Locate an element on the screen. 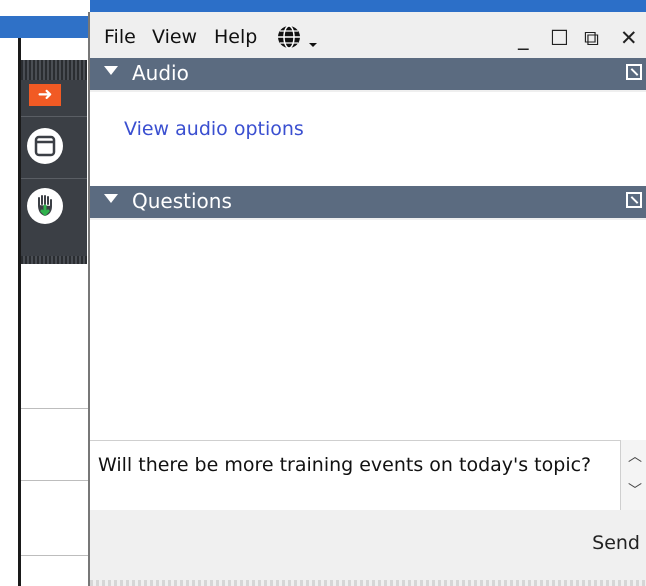  menu-help: Help is located at coordinates (235, 37).